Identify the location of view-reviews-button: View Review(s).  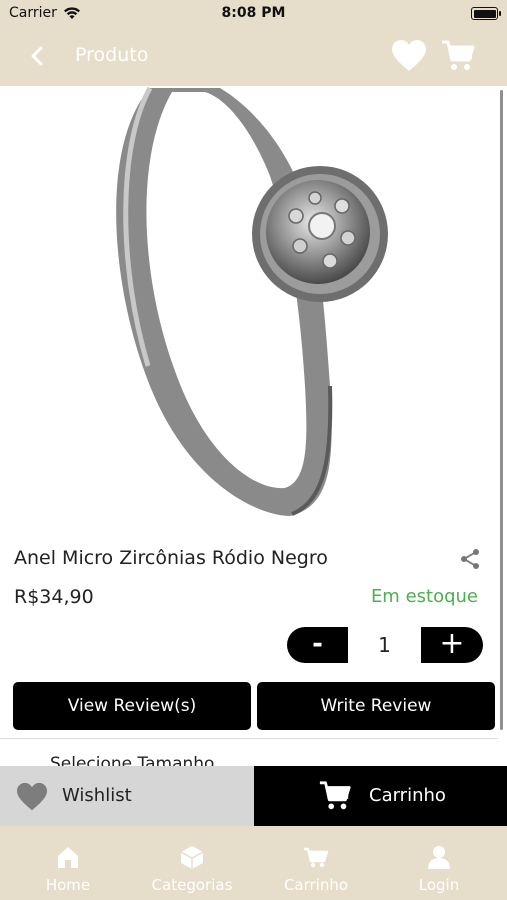
(132, 706).